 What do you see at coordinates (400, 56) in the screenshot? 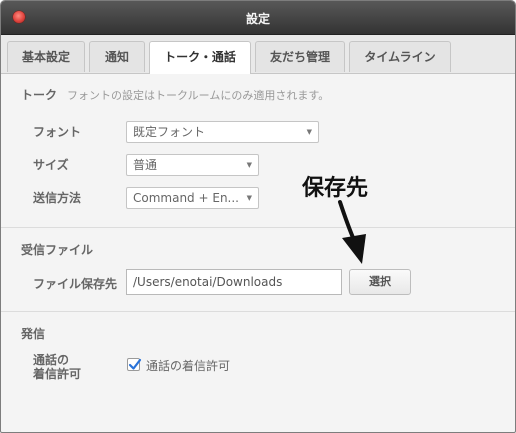
I see `tab-timeline: タイムライン` at bounding box center [400, 56].